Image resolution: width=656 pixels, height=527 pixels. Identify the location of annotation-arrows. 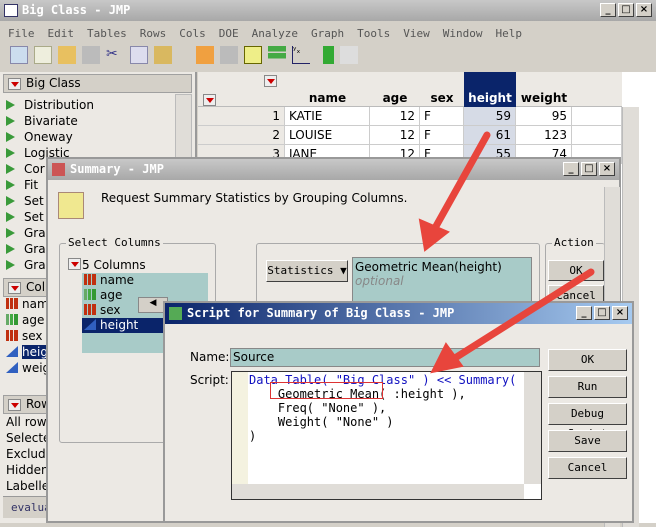
(506, 252).